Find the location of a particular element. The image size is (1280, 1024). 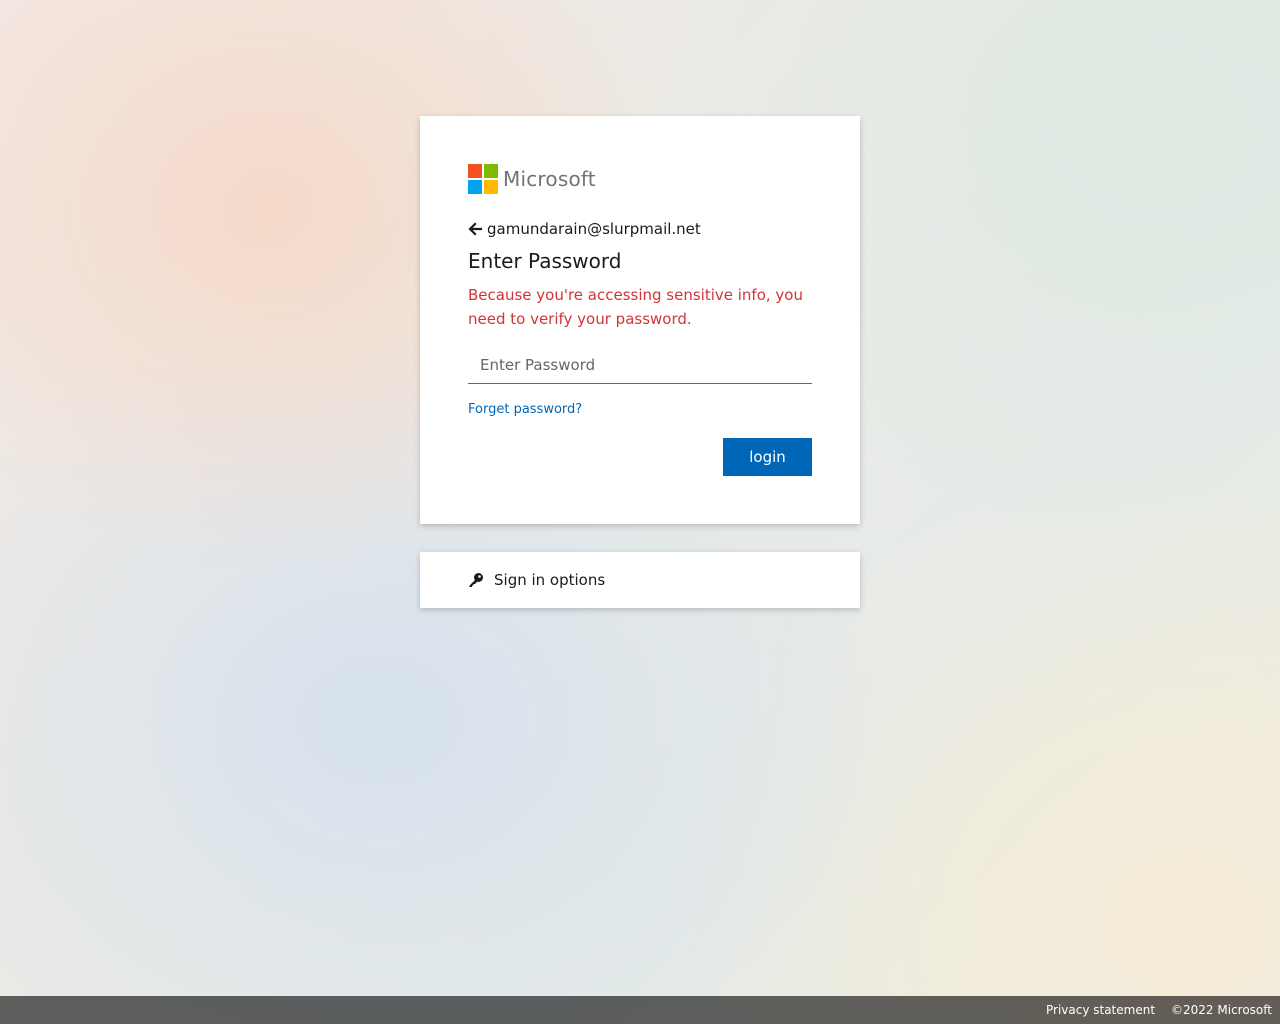

microsoft-logo: Microsoft is located at coordinates (532, 179).